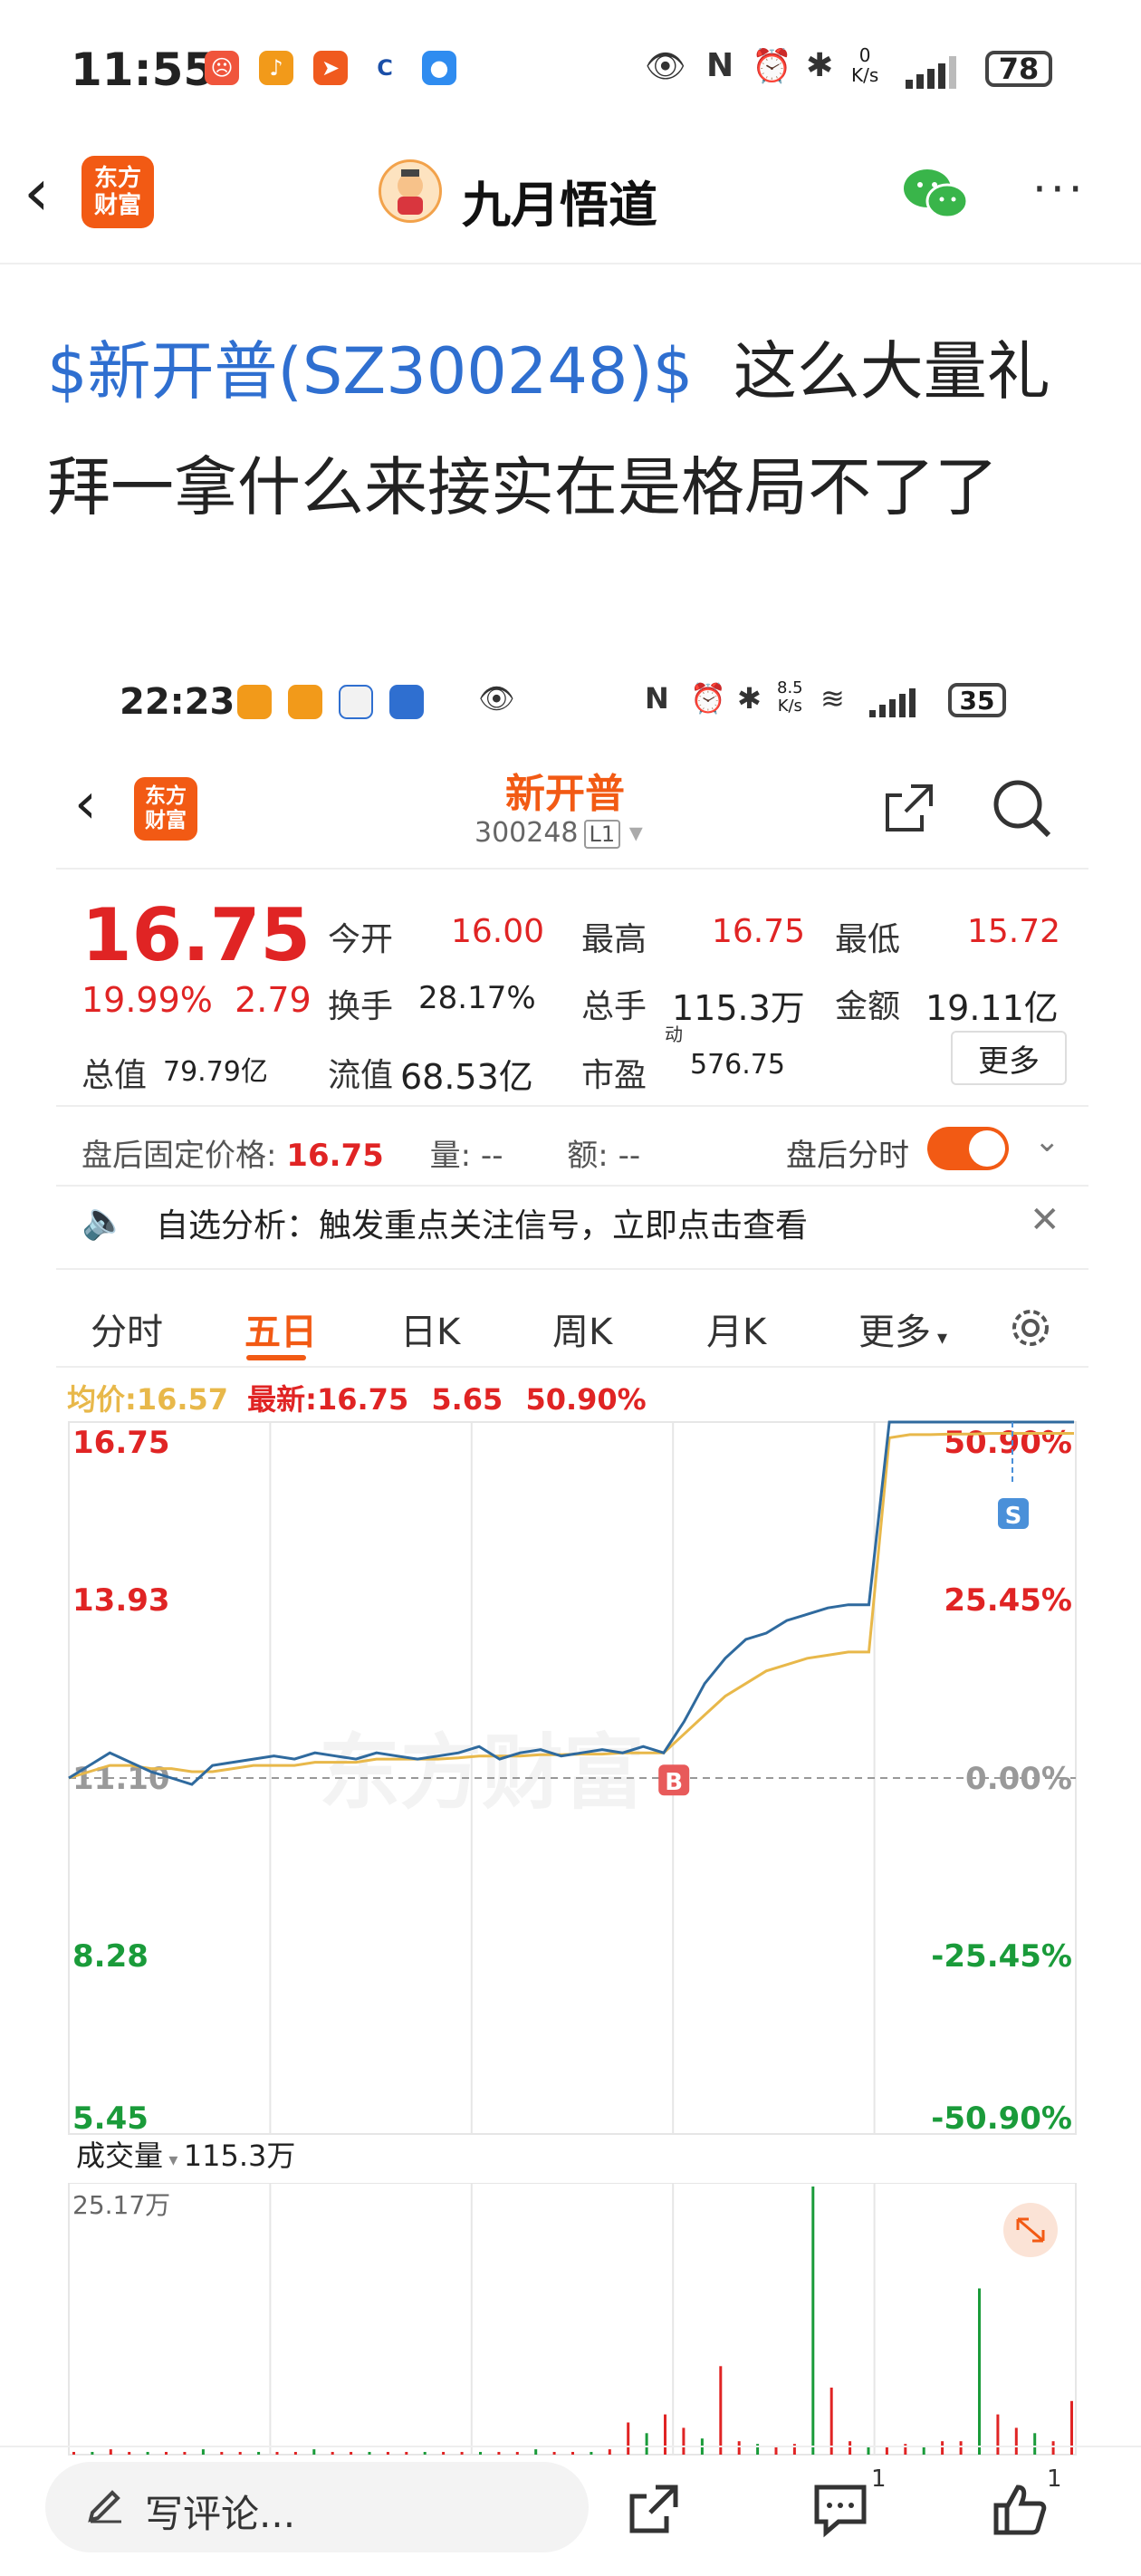 The image size is (1141, 2576). I want to click on comment-icon, so click(840, 2509).